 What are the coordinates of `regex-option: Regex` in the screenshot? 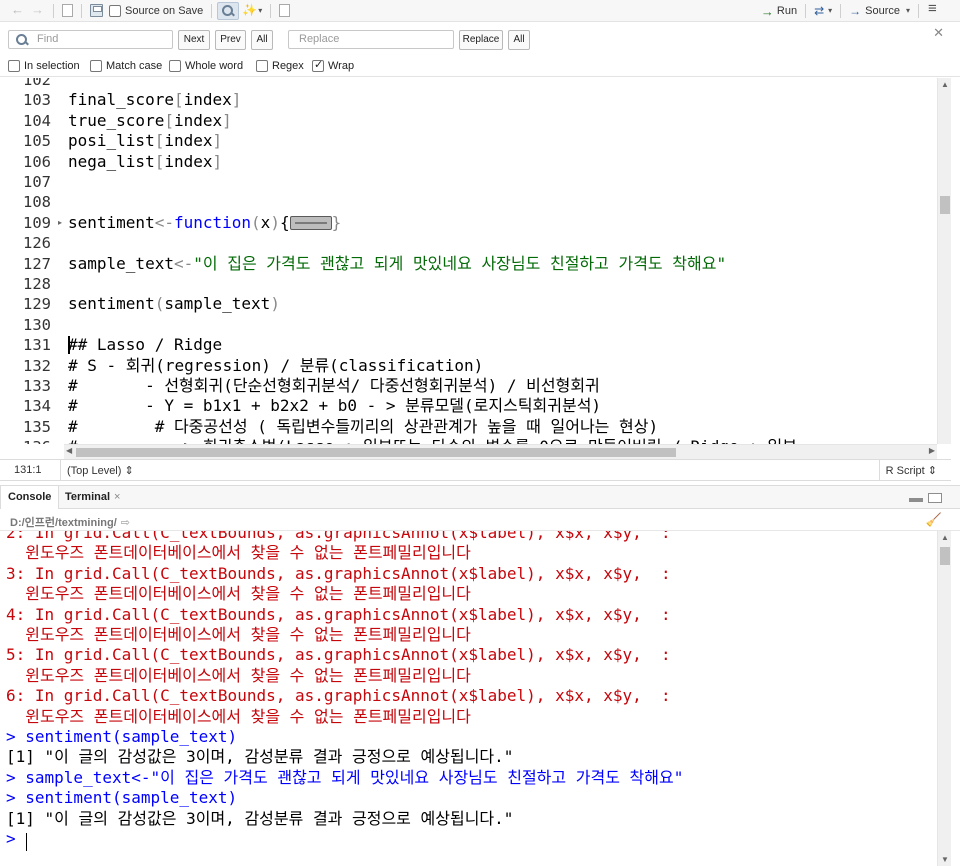 It's located at (280, 66).